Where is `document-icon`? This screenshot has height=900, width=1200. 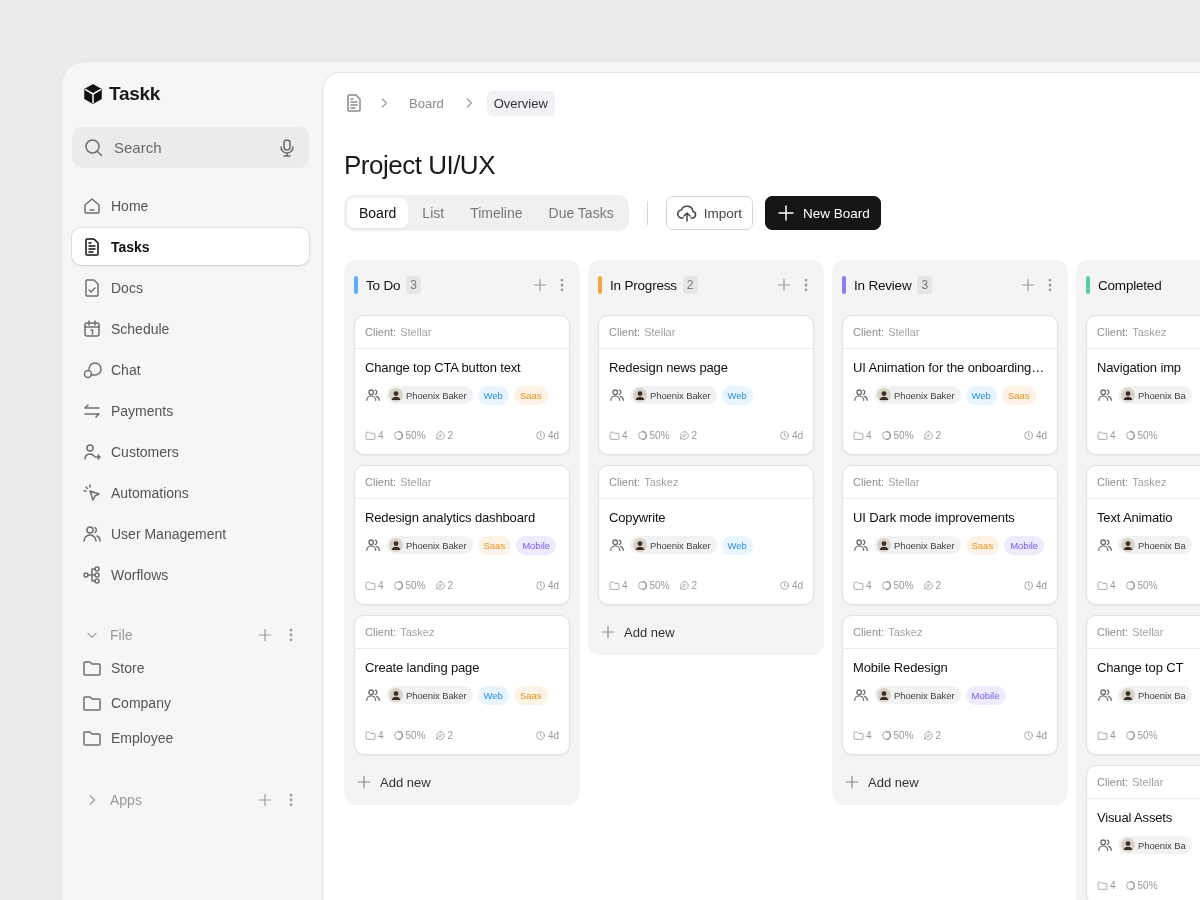 document-icon is located at coordinates (92, 246).